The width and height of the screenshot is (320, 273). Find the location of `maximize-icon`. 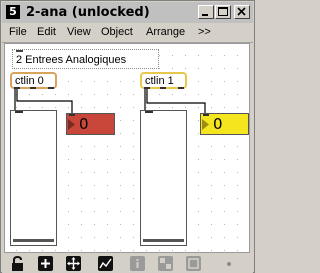

maximize-icon is located at coordinates (223, 11).